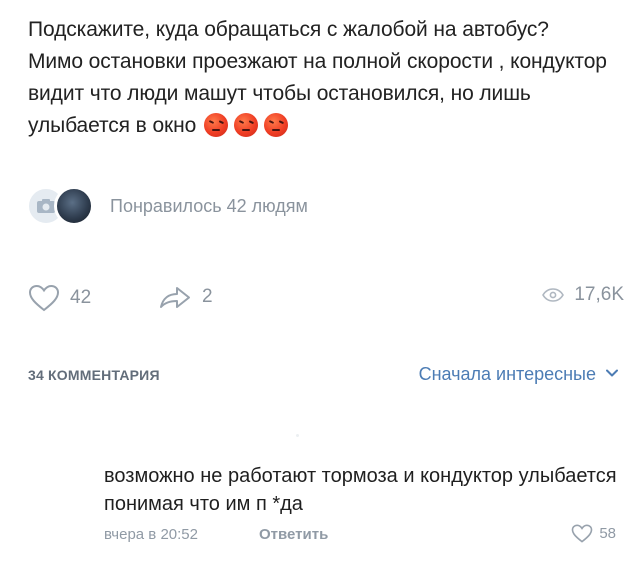  Describe the element at coordinates (74, 206) in the screenshot. I see `avatar` at that location.